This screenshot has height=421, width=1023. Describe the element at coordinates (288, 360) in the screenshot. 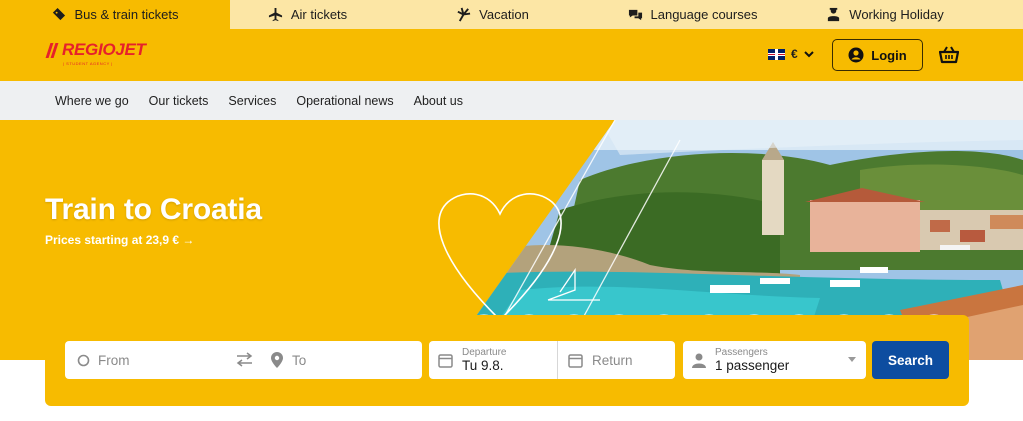

I see `to-field: To` at that location.